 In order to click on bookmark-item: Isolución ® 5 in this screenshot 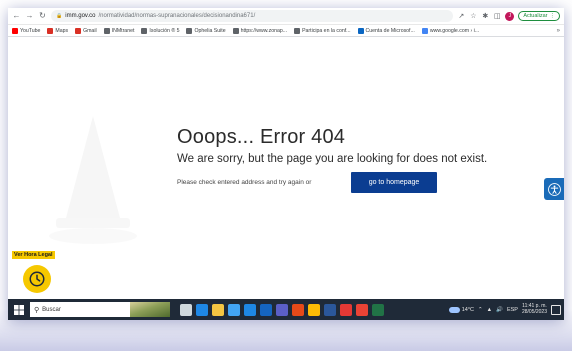, I will do `click(160, 30)`.